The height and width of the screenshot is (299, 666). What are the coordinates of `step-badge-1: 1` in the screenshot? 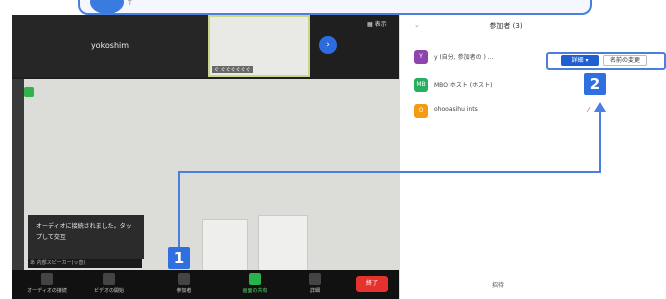 It's located at (179, 258).